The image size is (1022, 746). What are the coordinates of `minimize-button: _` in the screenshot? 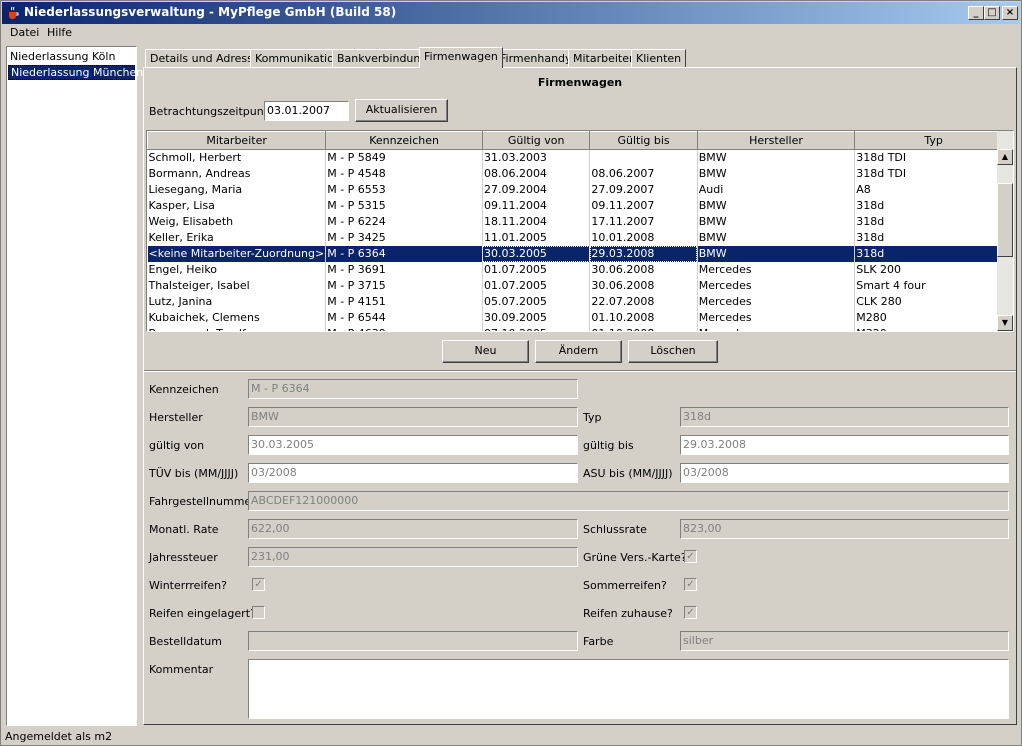 It's located at (976, 13).